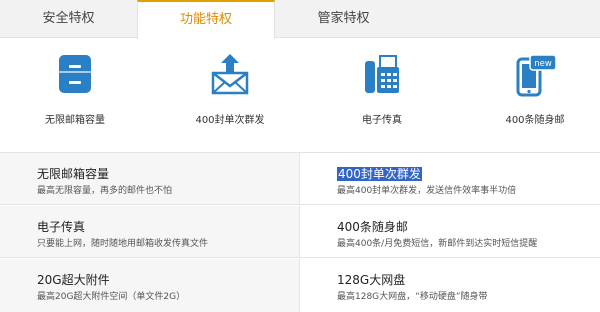 This screenshot has height=312, width=600. Describe the element at coordinates (450, 285) in the screenshot. I see `detail-cell-cloud-drive: 128G大网盘 最高128G大网盘，“移动硬盘”随身带` at that location.